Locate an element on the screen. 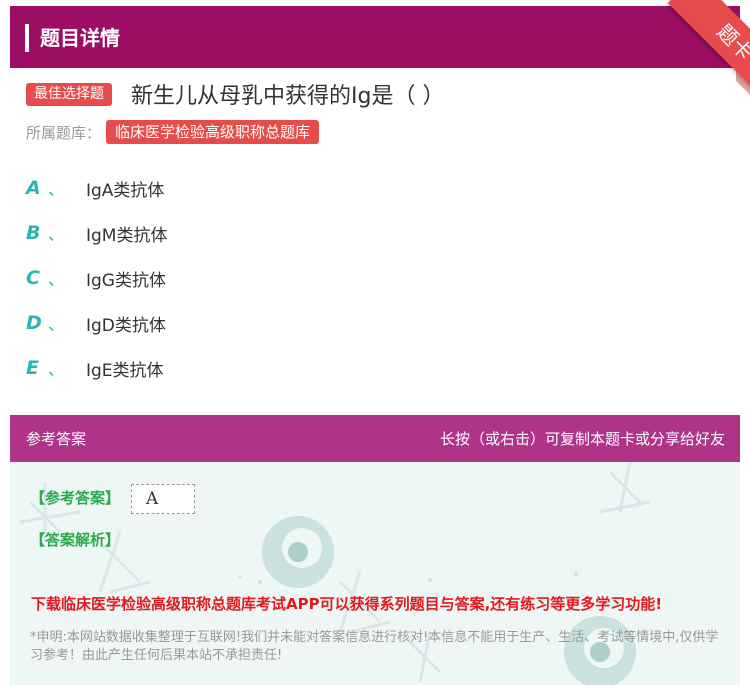 The width and height of the screenshot is (750, 685). option-a: A 、 IgA类抗体 is located at coordinates (95, 188).